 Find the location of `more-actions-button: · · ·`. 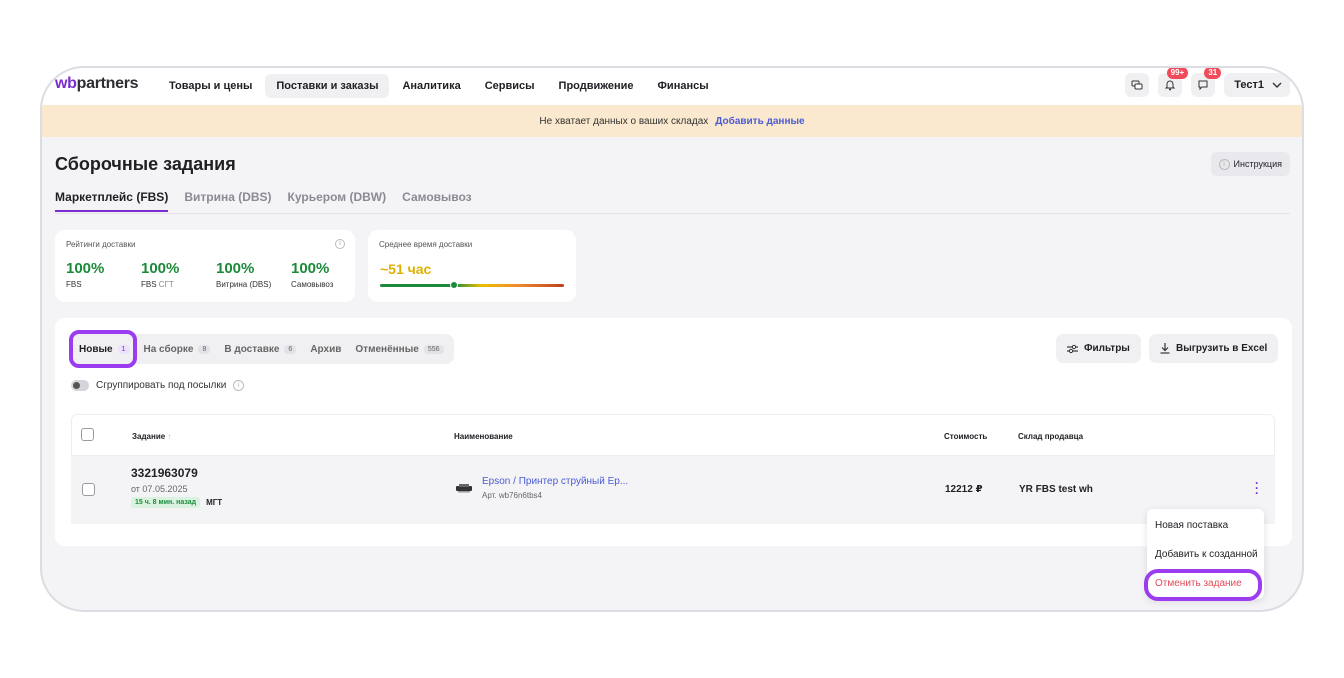

more-actions-button: · · · is located at coordinates (1257, 488).